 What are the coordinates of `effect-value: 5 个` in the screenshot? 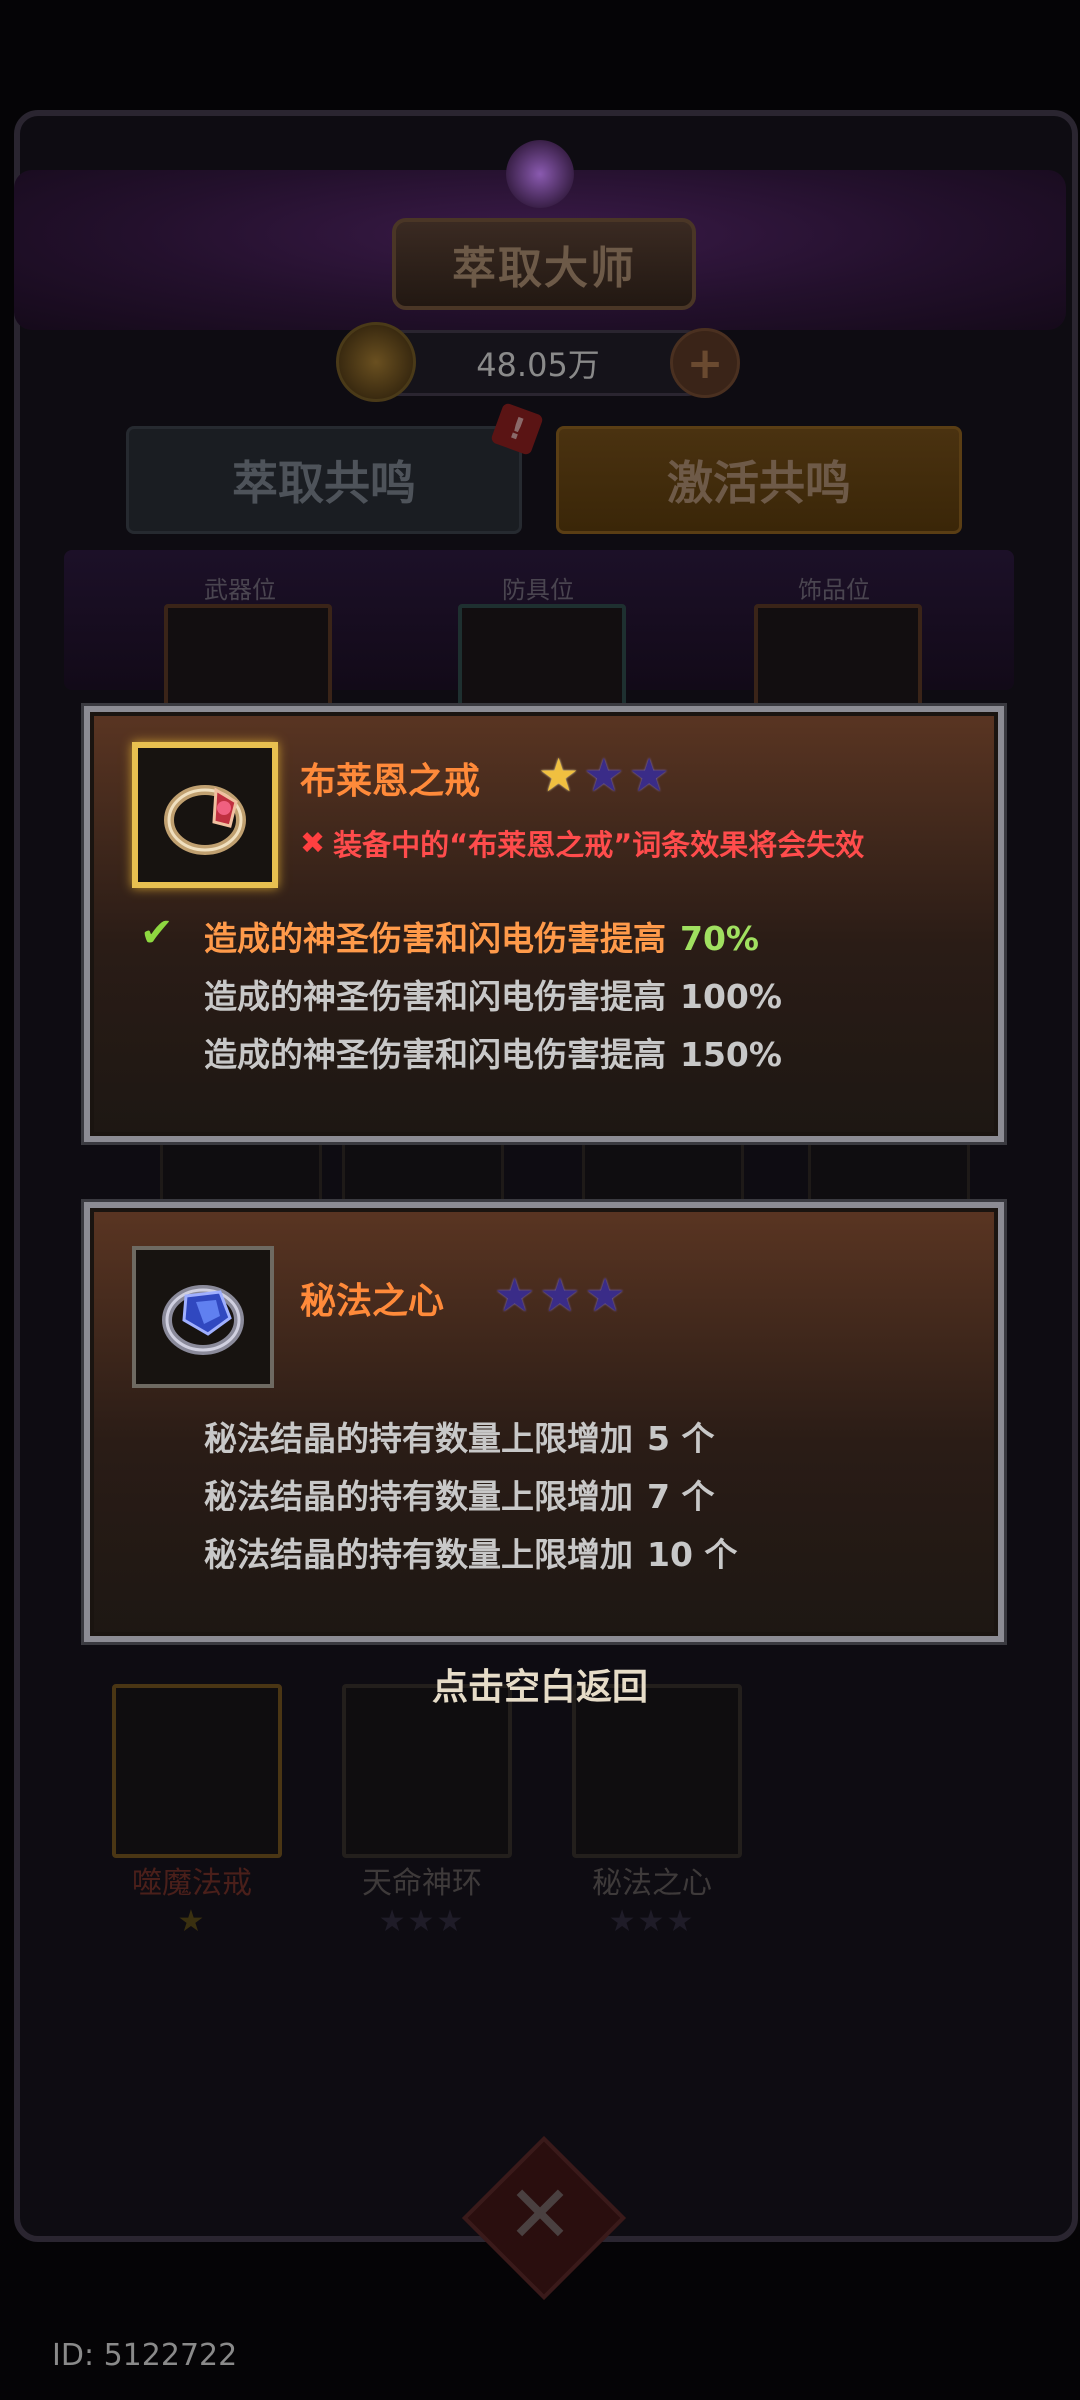 It's located at (681, 1438).